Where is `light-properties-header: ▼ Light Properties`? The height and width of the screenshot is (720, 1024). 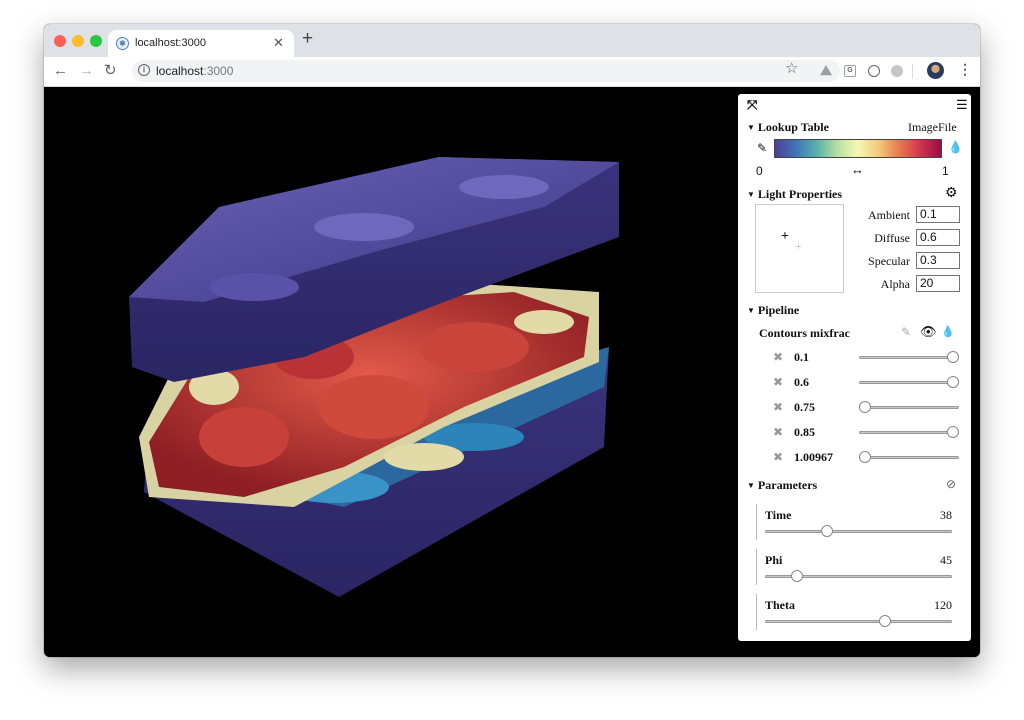 light-properties-header: ▼ Light Properties is located at coordinates (794, 194).